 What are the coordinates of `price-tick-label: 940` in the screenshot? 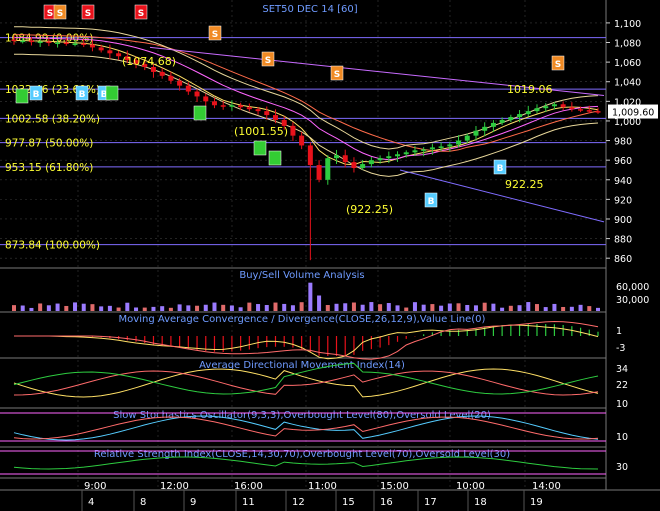 It's located at (623, 181).